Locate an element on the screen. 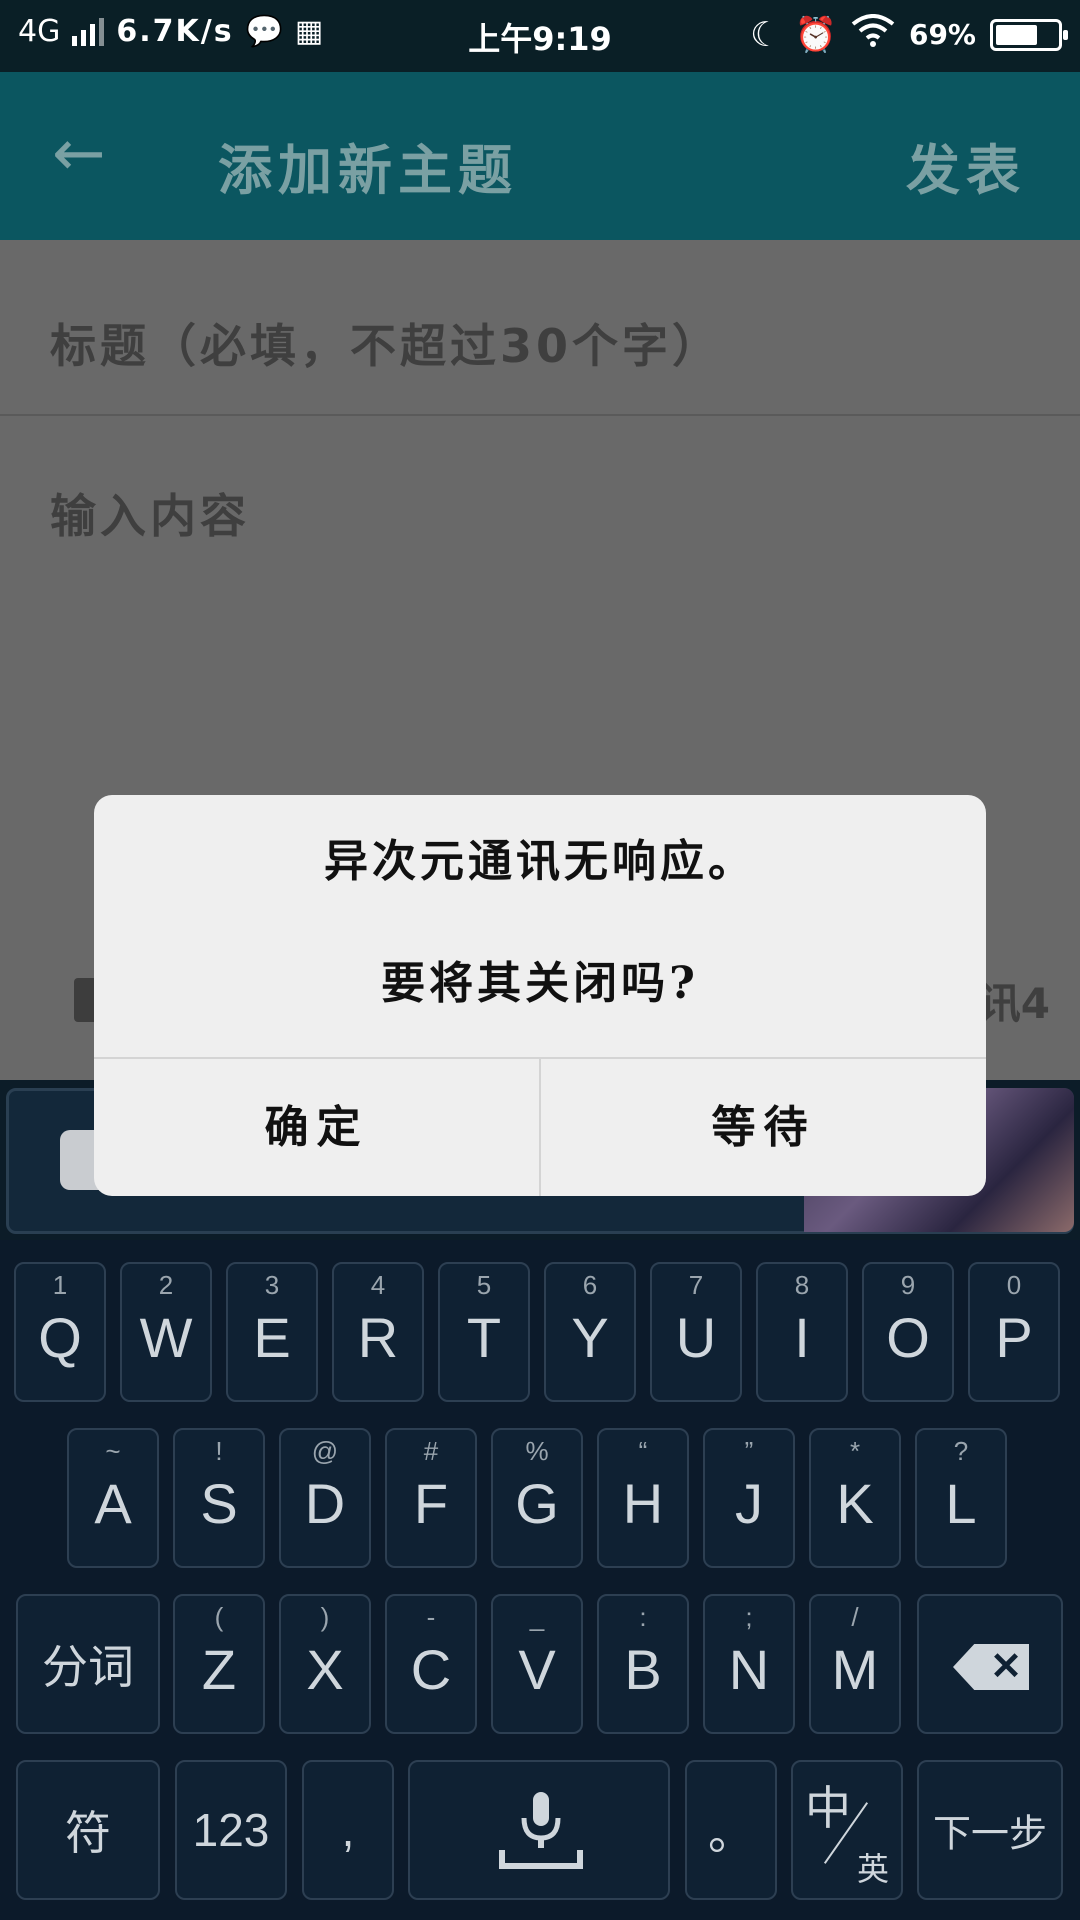 The height and width of the screenshot is (1920, 1080). key-g: % G is located at coordinates (537, 1498).